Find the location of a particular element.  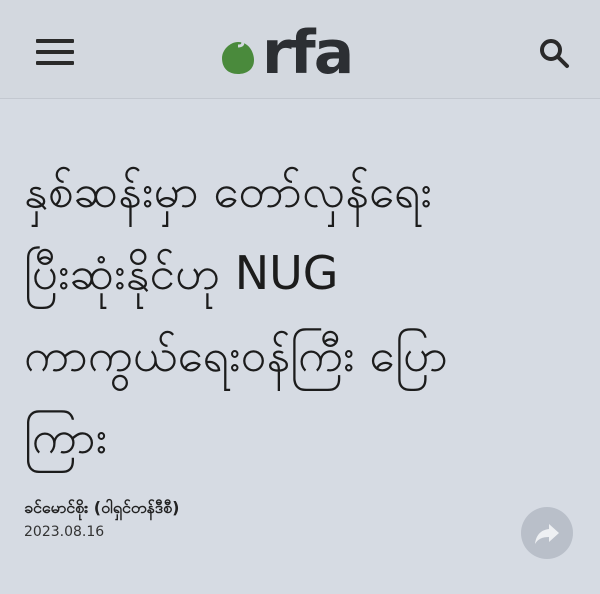

logo-leaf-icon is located at coordinates (238, 57).